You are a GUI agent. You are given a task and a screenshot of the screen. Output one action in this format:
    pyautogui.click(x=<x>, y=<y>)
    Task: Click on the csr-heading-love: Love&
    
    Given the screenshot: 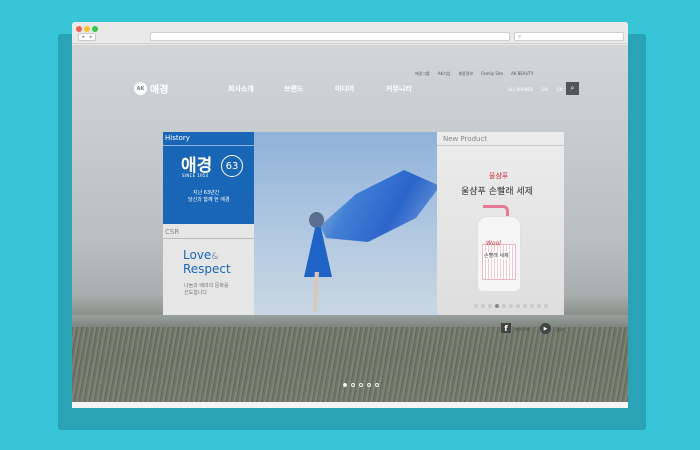 What is the action you would take?
    pyautogui.click(x=200, y=255)
    